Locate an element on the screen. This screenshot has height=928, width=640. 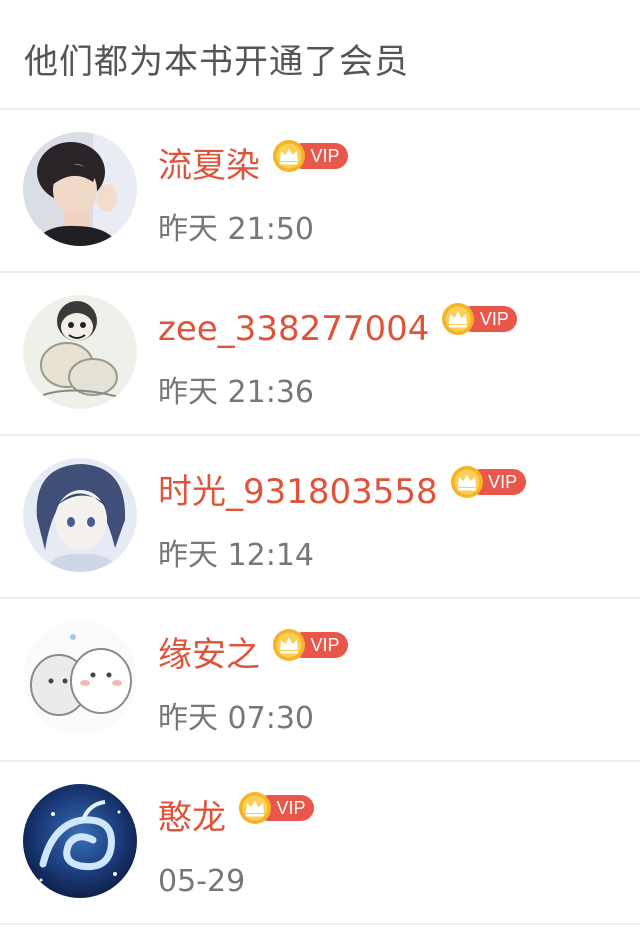
name-line: 缘安之 VIP is located at coordinates (253, 653).